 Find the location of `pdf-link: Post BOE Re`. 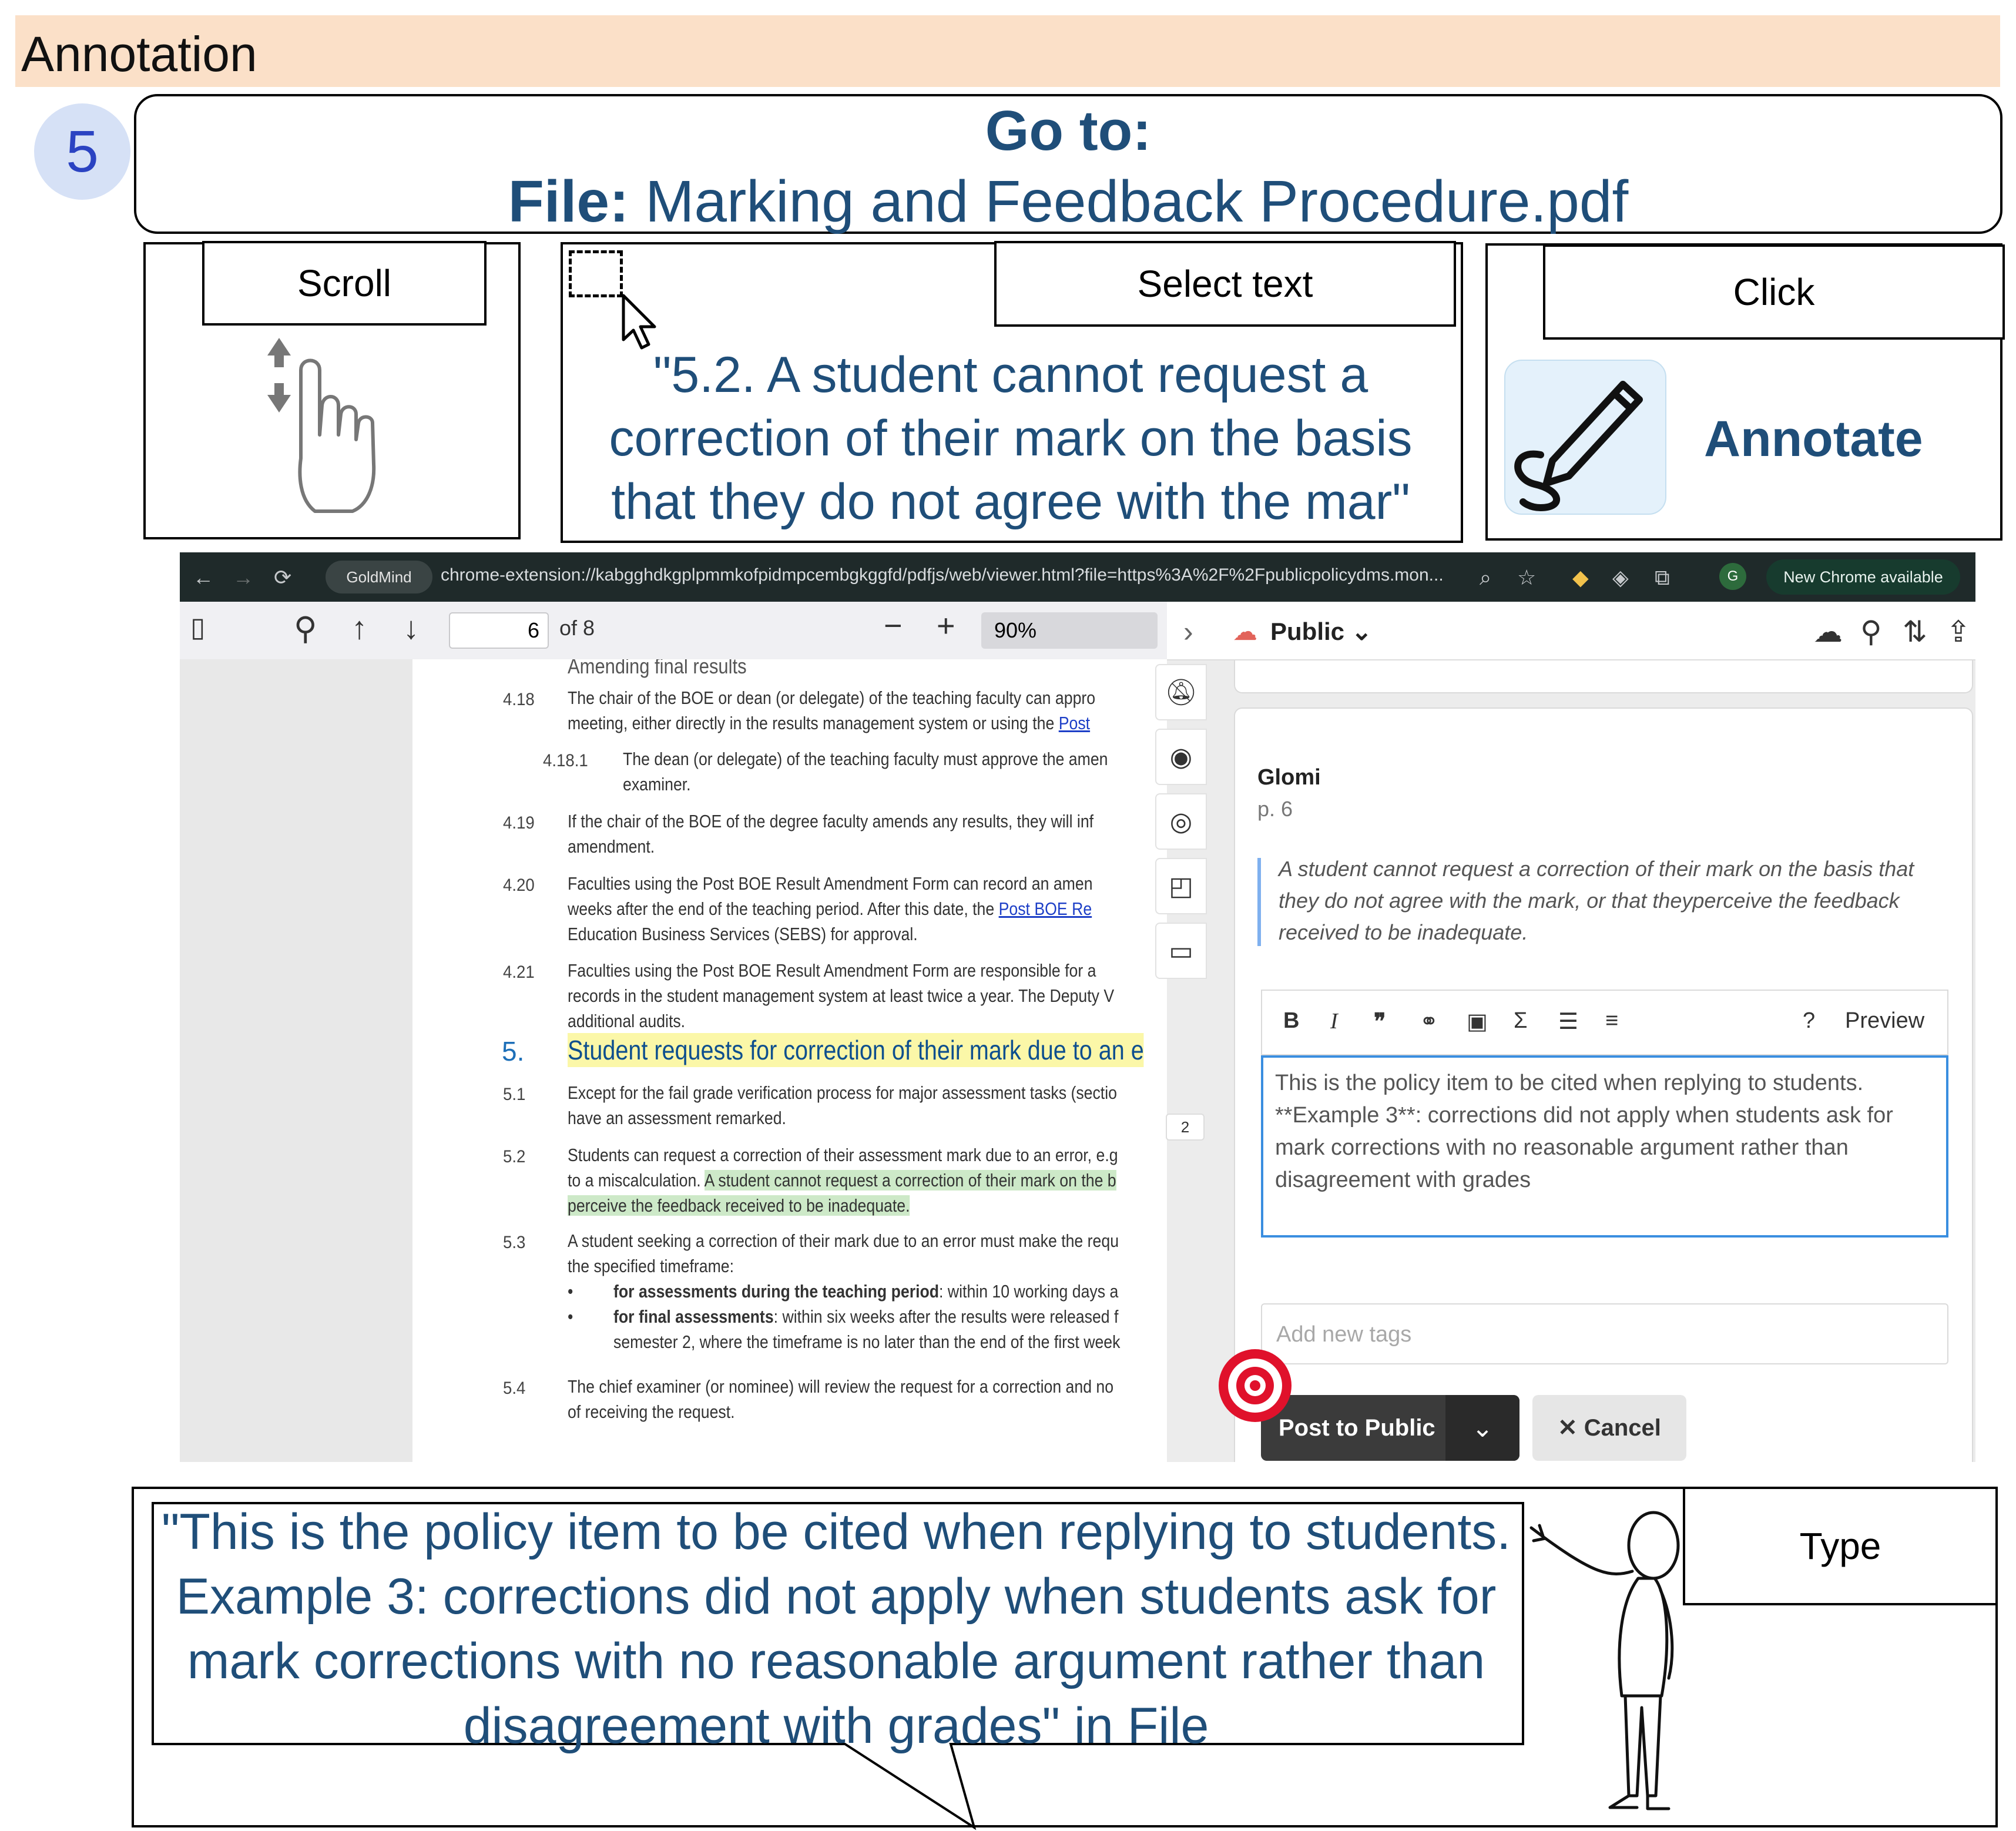

pdf-link: Post BOE Re is located at coordinates (1045, 908).